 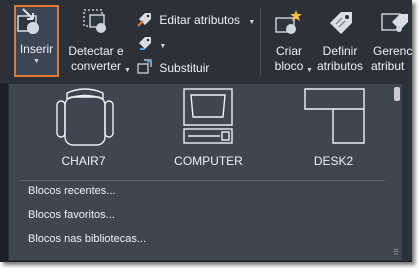 I want to click on block-name: CHAIR7, so click(x=83, y=161).